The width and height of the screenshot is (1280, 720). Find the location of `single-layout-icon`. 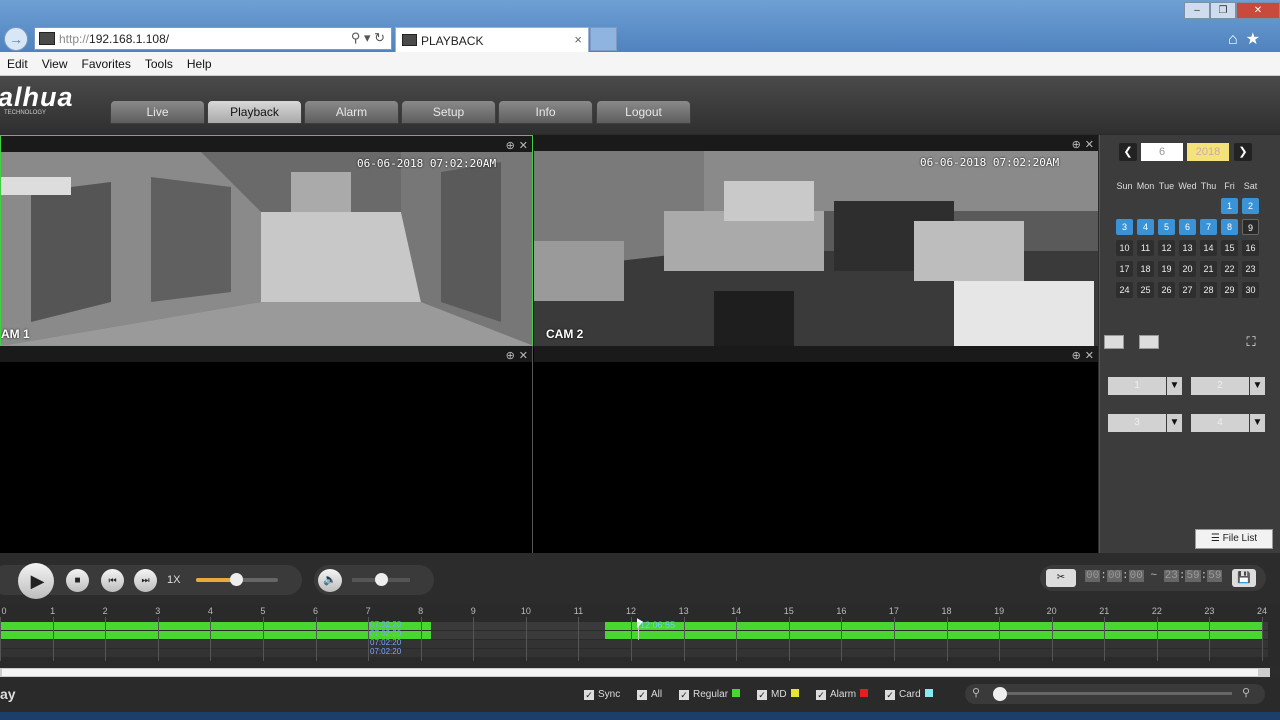

single-layout-icon is located at coordinates (1114, 342).